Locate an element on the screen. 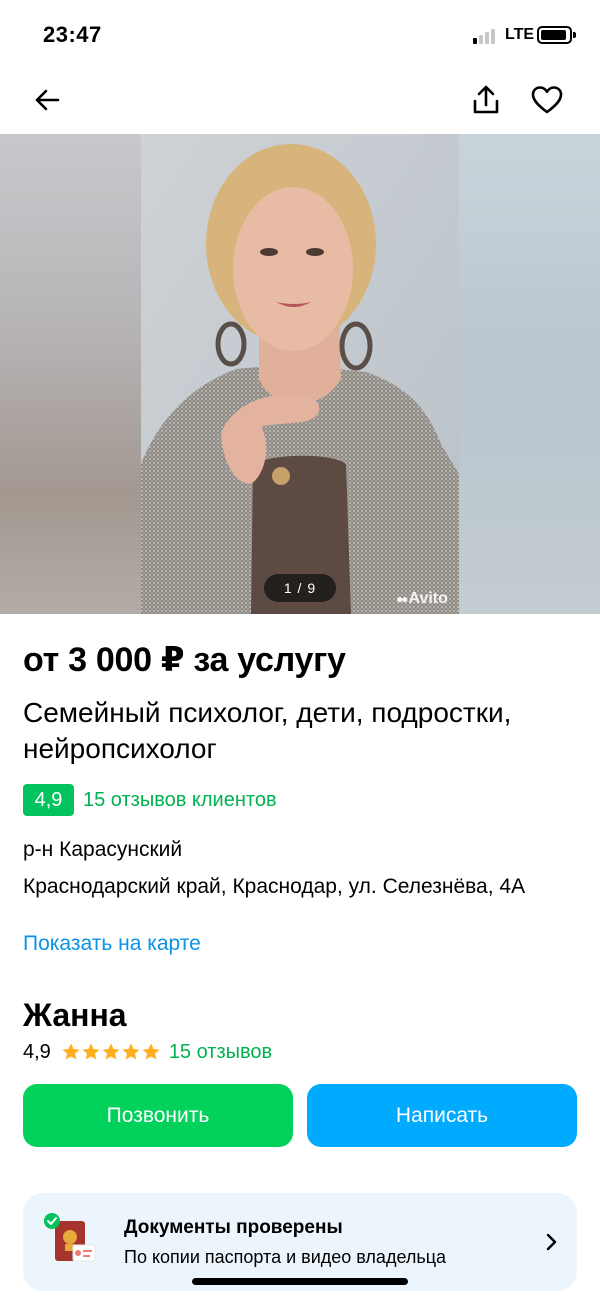 The image size is (600, 1297). share-button is located at coordinates (486, 100).